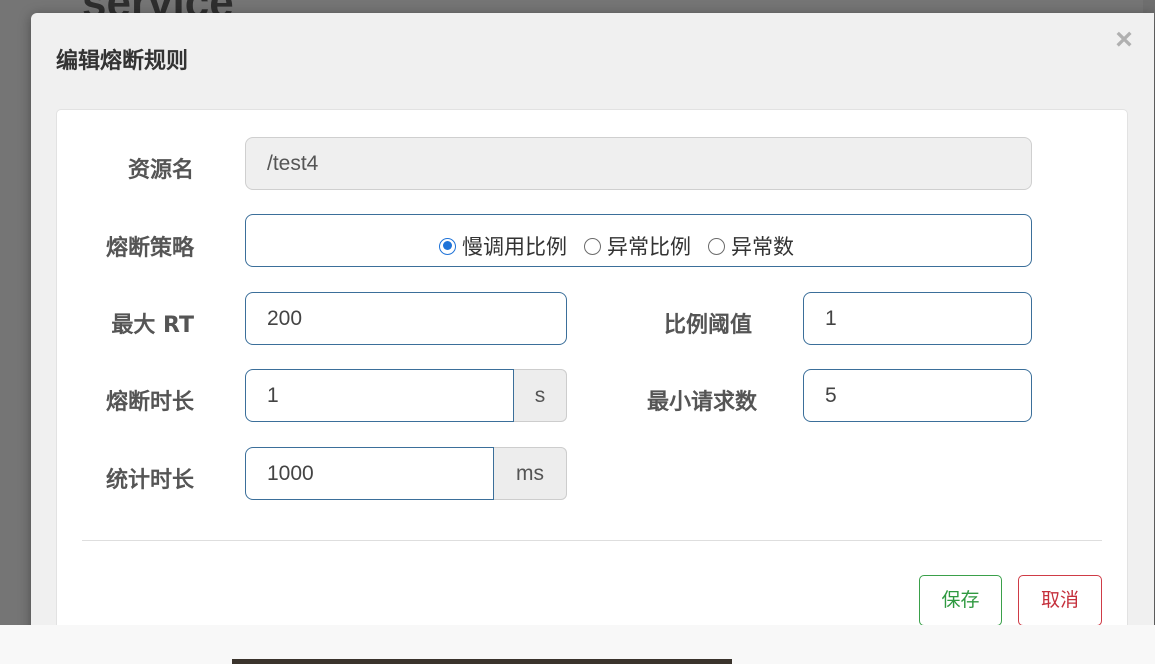 The image size is (1155, 664). I want to click on footer-divider, so click(592, 540).